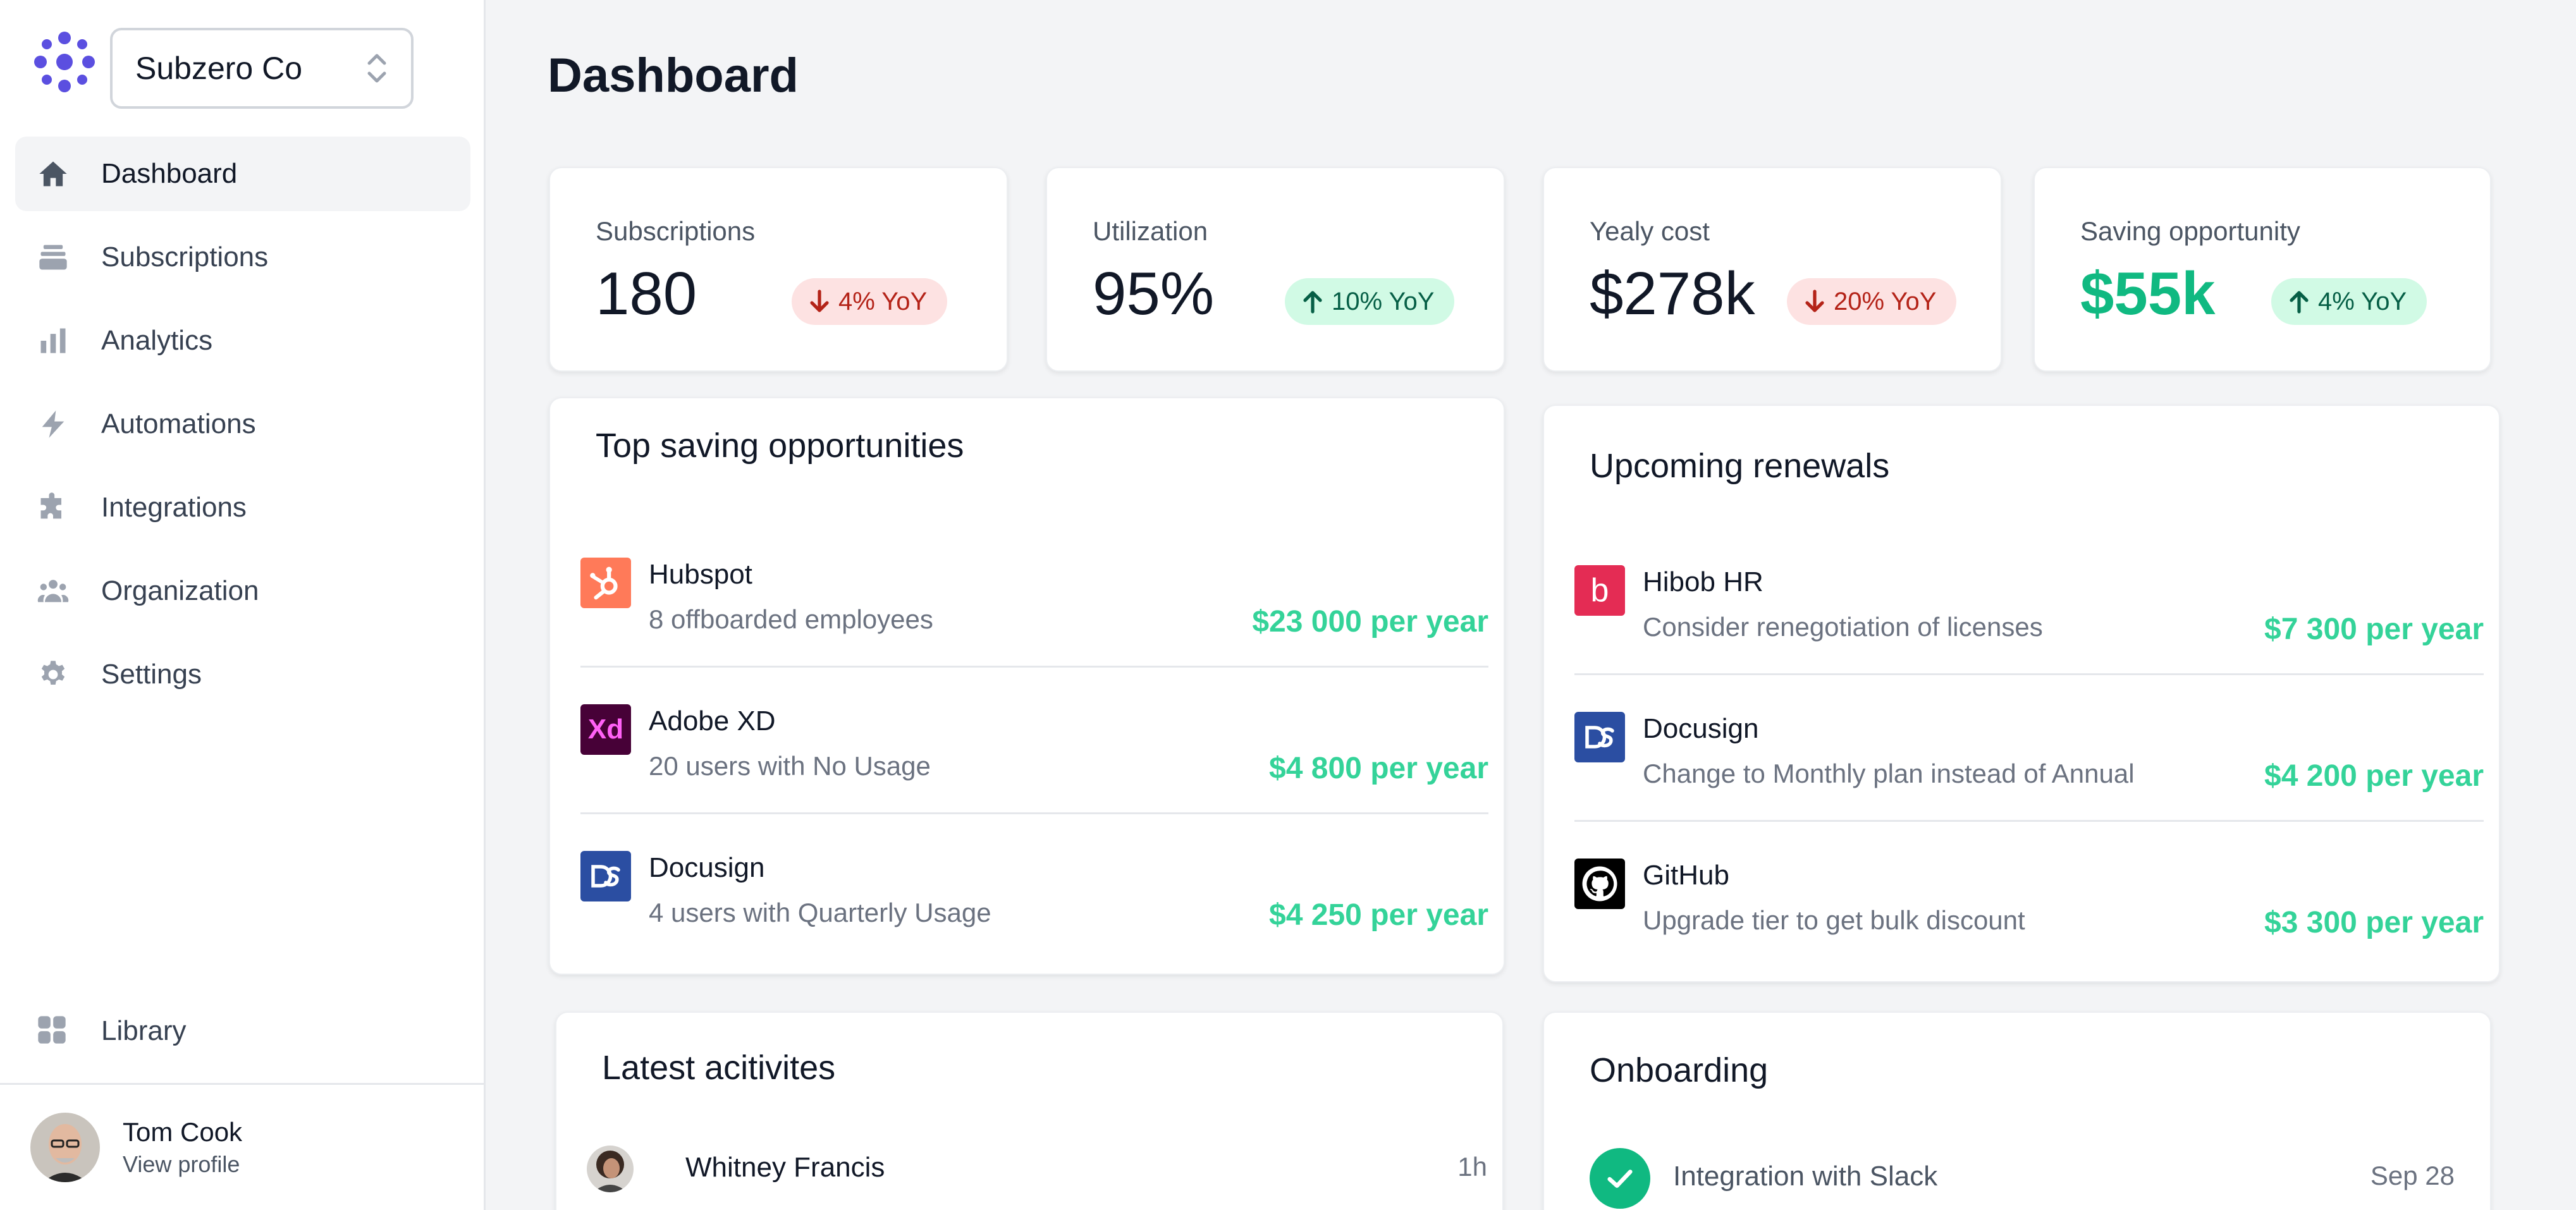  Describe the element at coordinates (174, 507) in the screenshot. I see `sidebar-item-label: Integrations` at that location.